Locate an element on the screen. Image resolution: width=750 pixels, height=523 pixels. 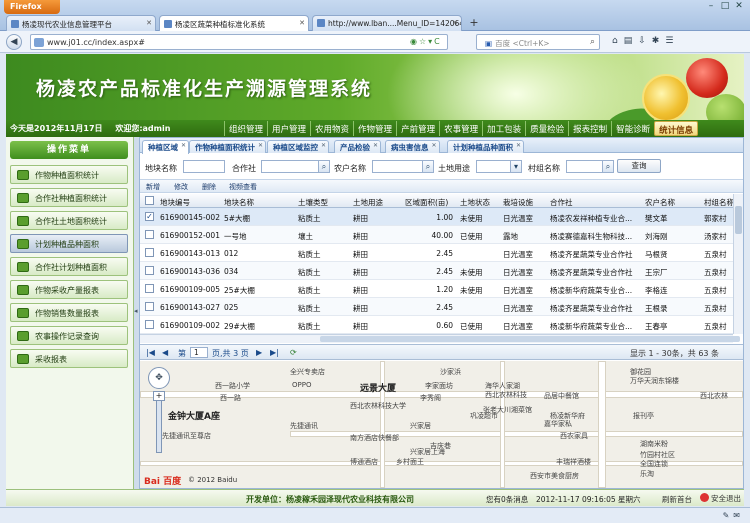
left-item-harvest-yield: 作物采收产量报表 is located at coordinates (69, 289).